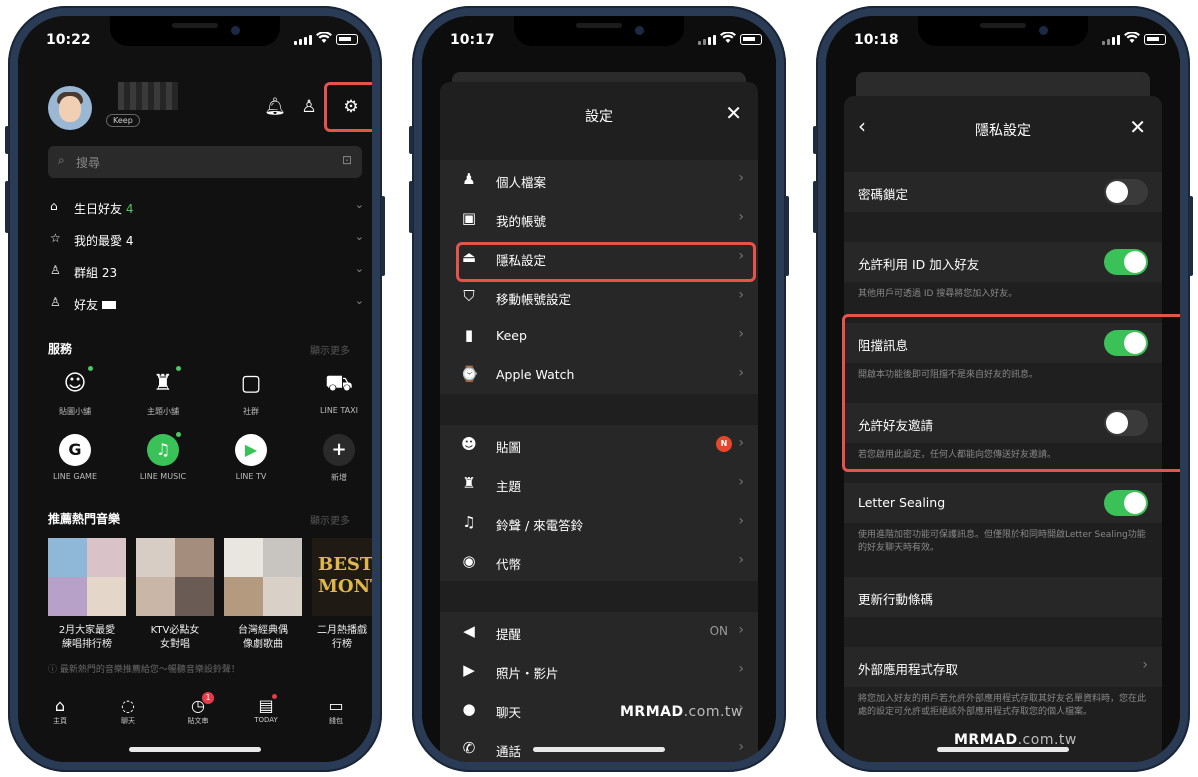 The image size is (1198, 777). Describe the element at coordinates (469, 296) in the screenshot. I see `shield-icon: ⛉` at that location.